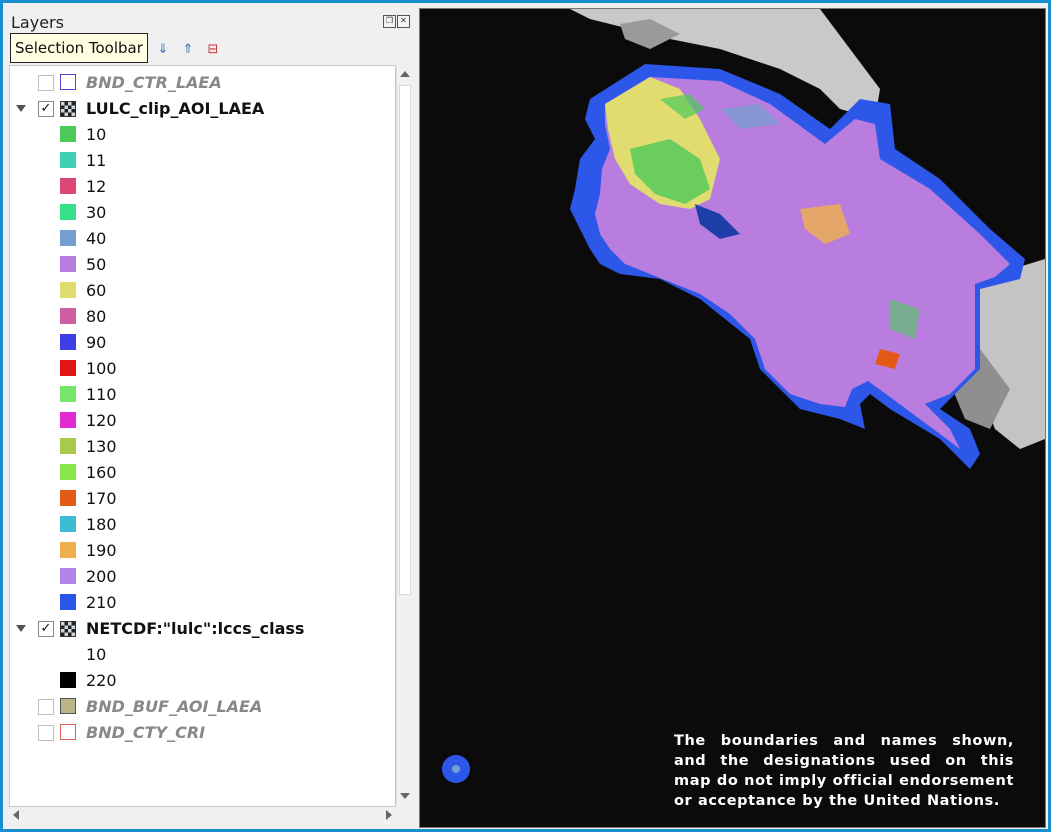  Describe the element at coordinates (202, 551) in the screenshot. I see `legend-item: 190` at that location.